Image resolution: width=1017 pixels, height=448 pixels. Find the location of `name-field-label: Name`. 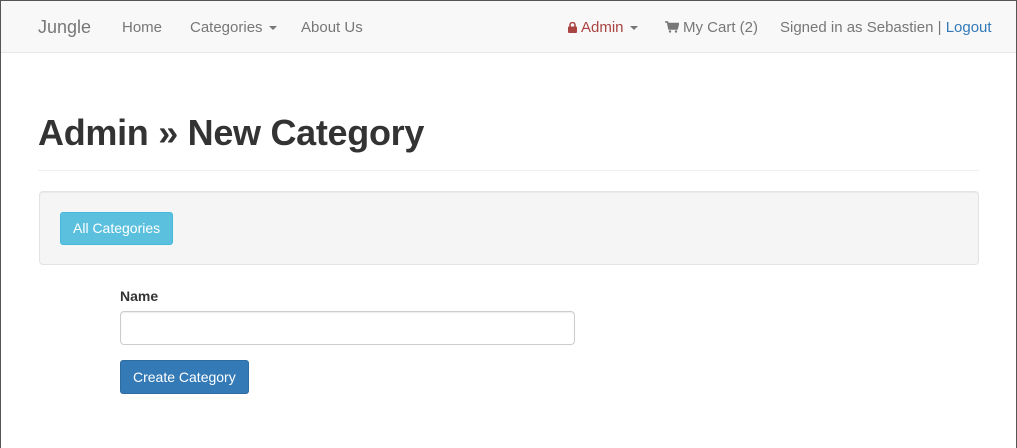

name-field-label: Name is located at coordinates (139, 296).